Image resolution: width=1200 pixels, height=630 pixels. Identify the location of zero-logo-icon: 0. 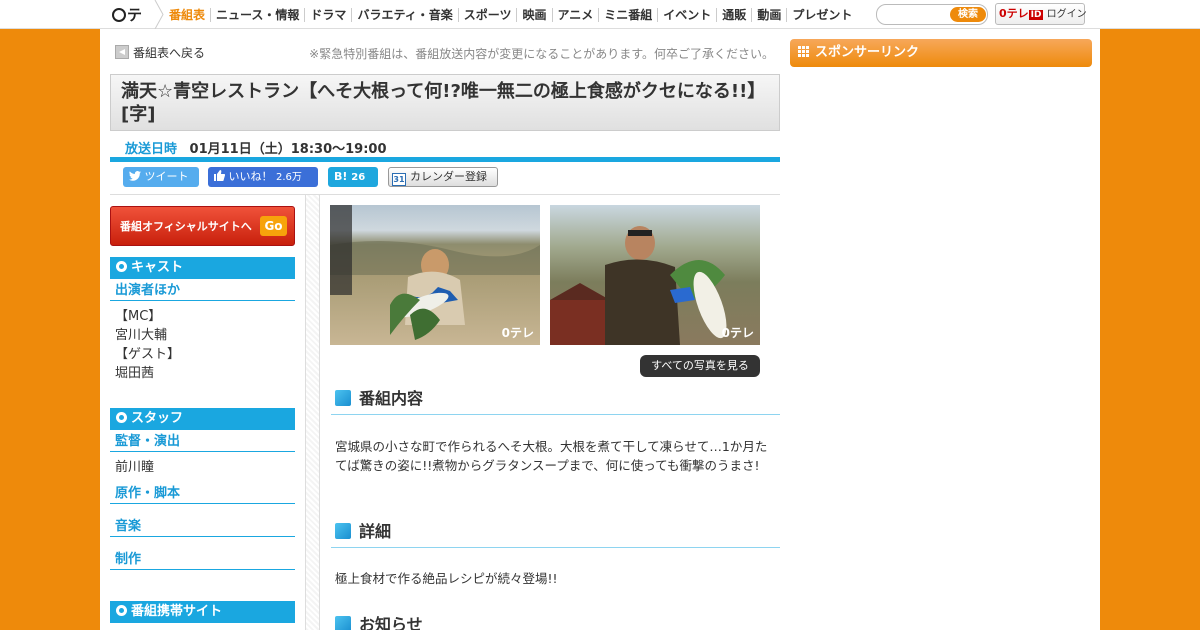
(1003, 13).